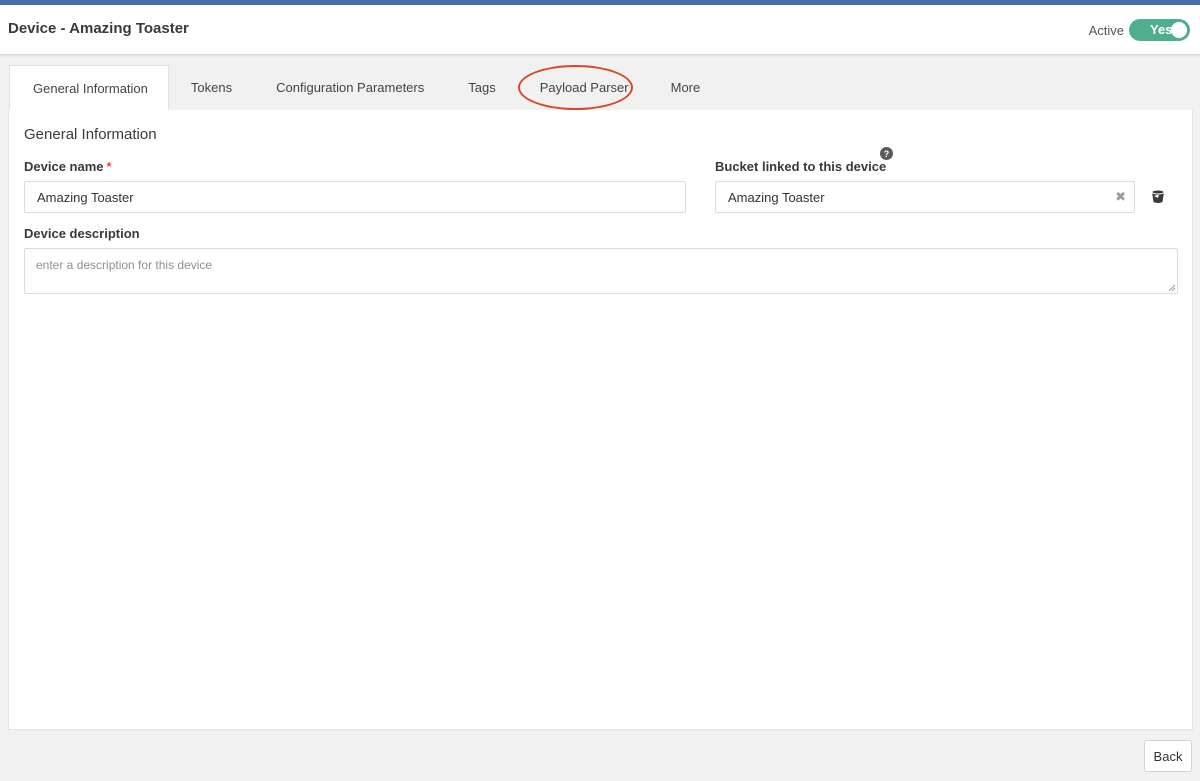 This screenshot has width=1200, height=781. What do you see at coordinates (1106, 30) in the screenshot?
I see `active-label: Active` at bounding box center [1106, 30].